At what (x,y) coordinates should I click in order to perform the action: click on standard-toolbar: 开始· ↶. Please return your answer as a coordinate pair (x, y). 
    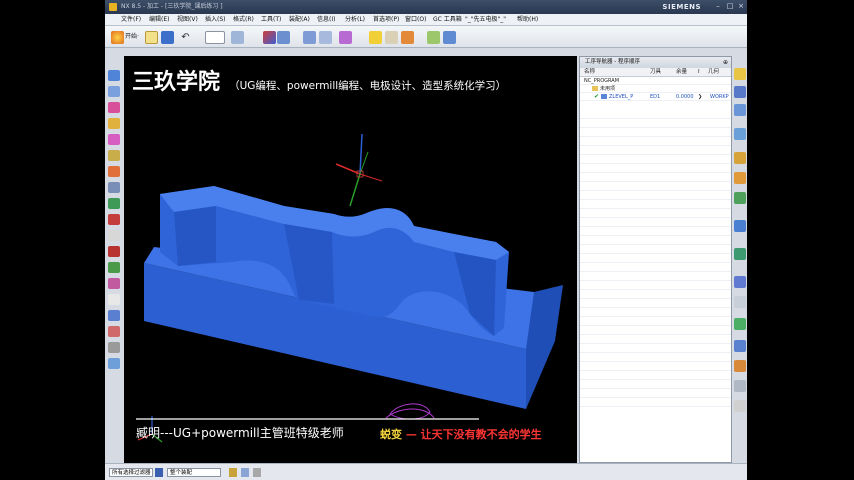
    Looking at the image, I should click on (426, 37).